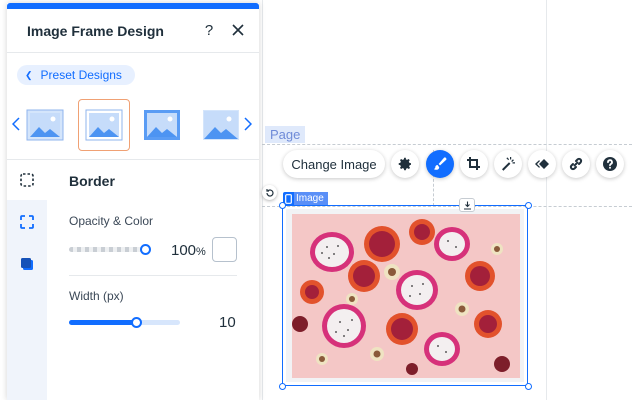  I want to click on stretch-handle, so click(467, 205).